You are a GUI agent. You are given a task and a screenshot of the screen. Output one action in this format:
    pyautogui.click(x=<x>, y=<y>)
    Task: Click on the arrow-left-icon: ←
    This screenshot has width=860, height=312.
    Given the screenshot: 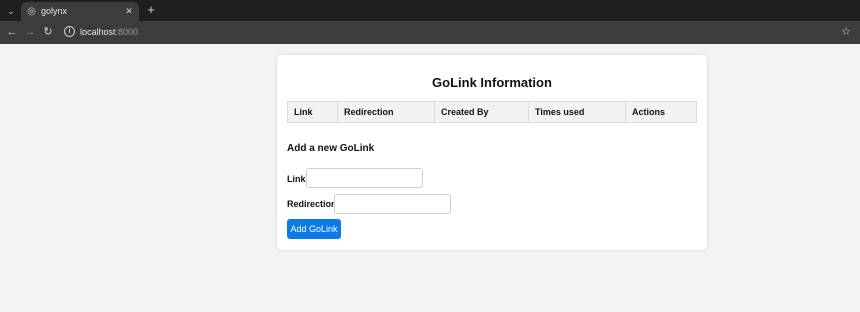 What is the action you would take?
    pyautogui.click(x=12, y=32)
    